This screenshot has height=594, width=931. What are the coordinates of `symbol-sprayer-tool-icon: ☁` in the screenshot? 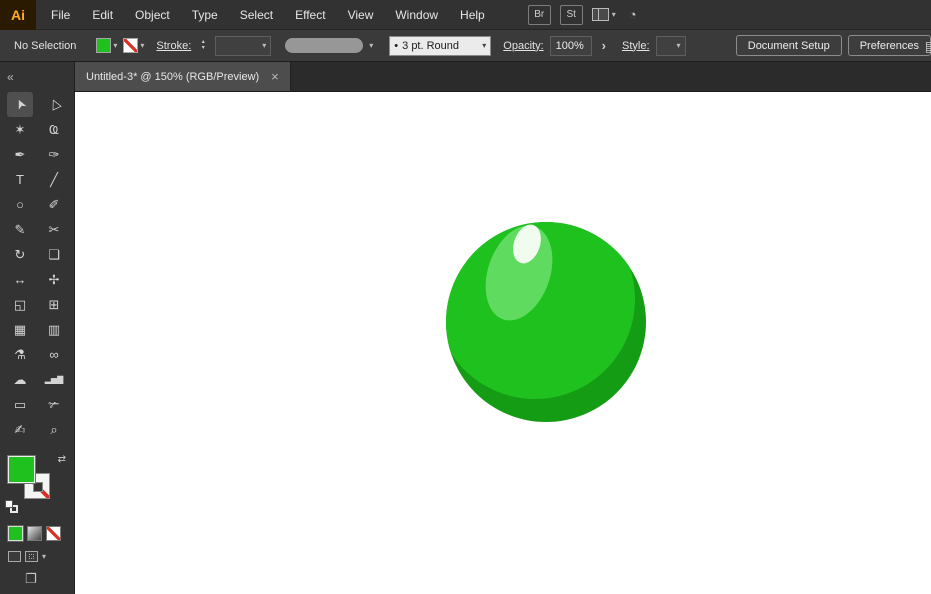 It's located at (20, 379).